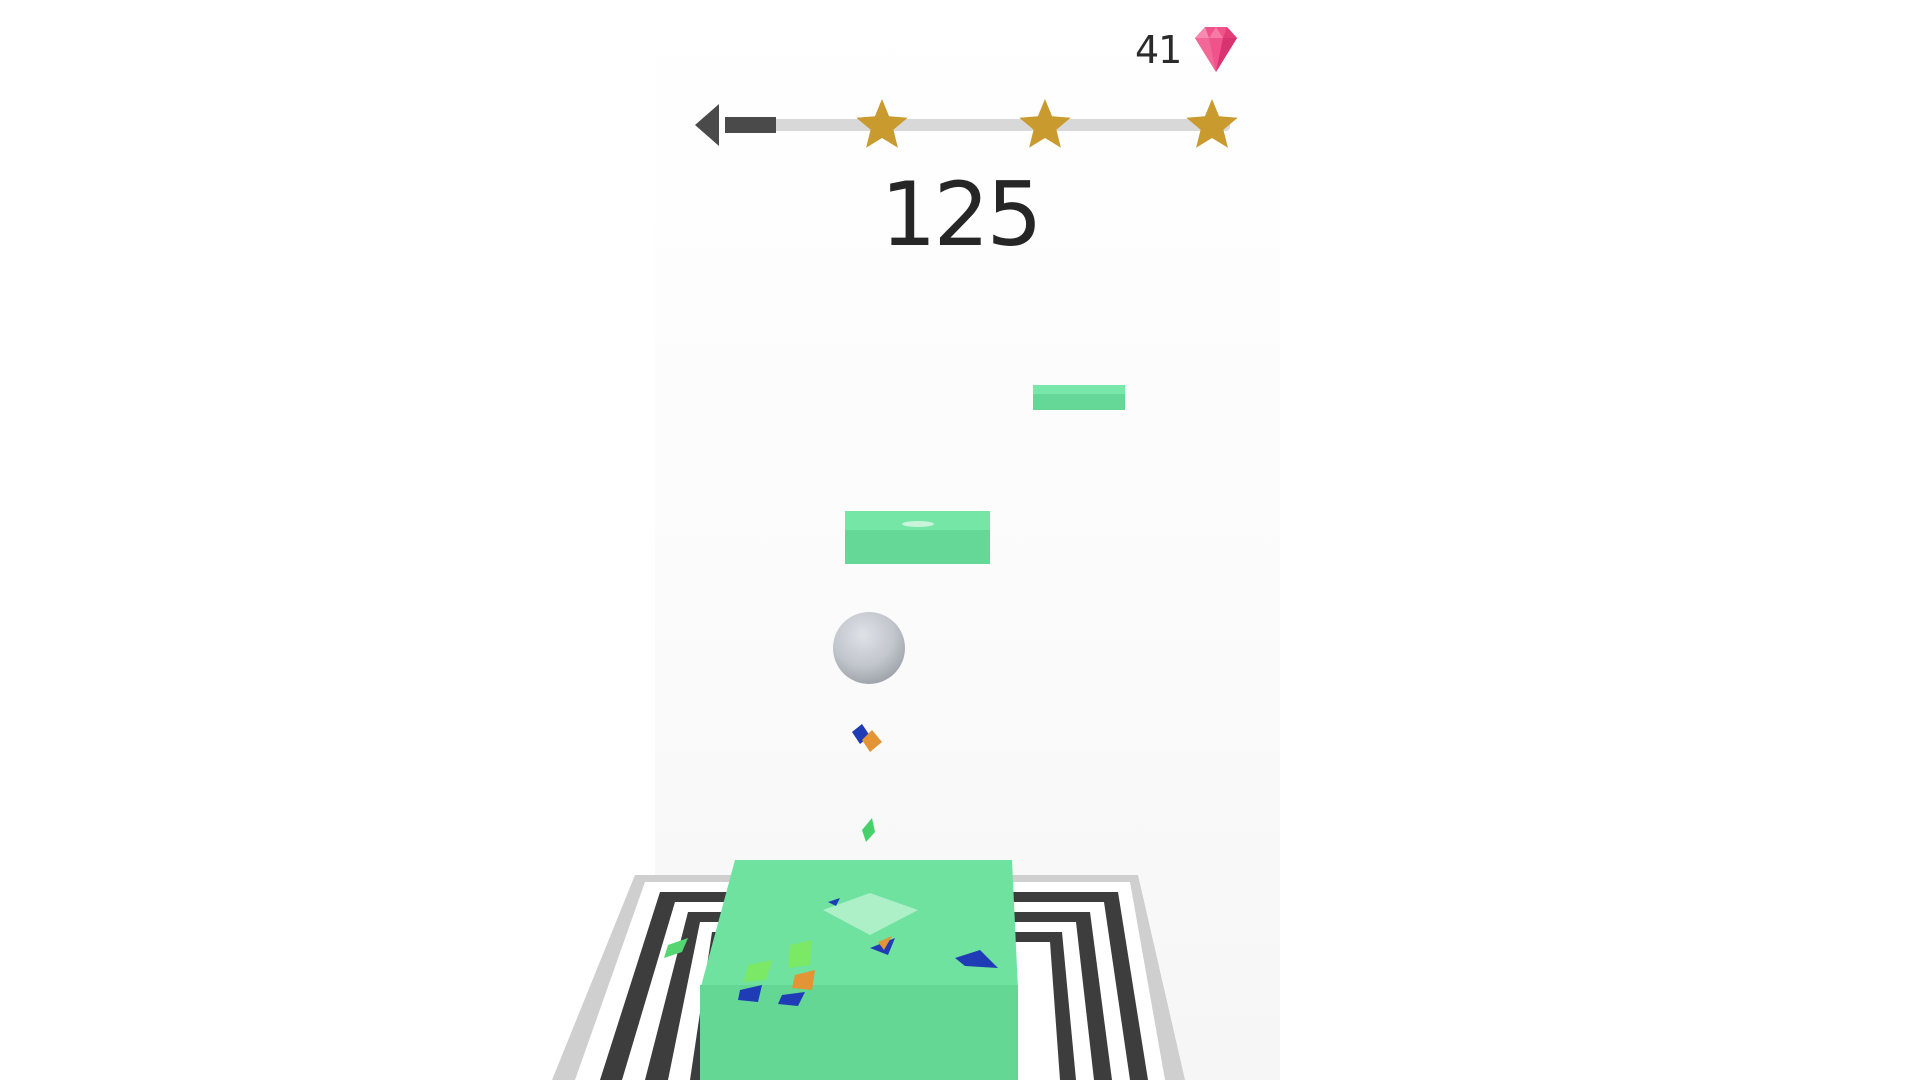 The image size is (1920, 1080). I want to click on left-arrow-icon, so click(707, 125).